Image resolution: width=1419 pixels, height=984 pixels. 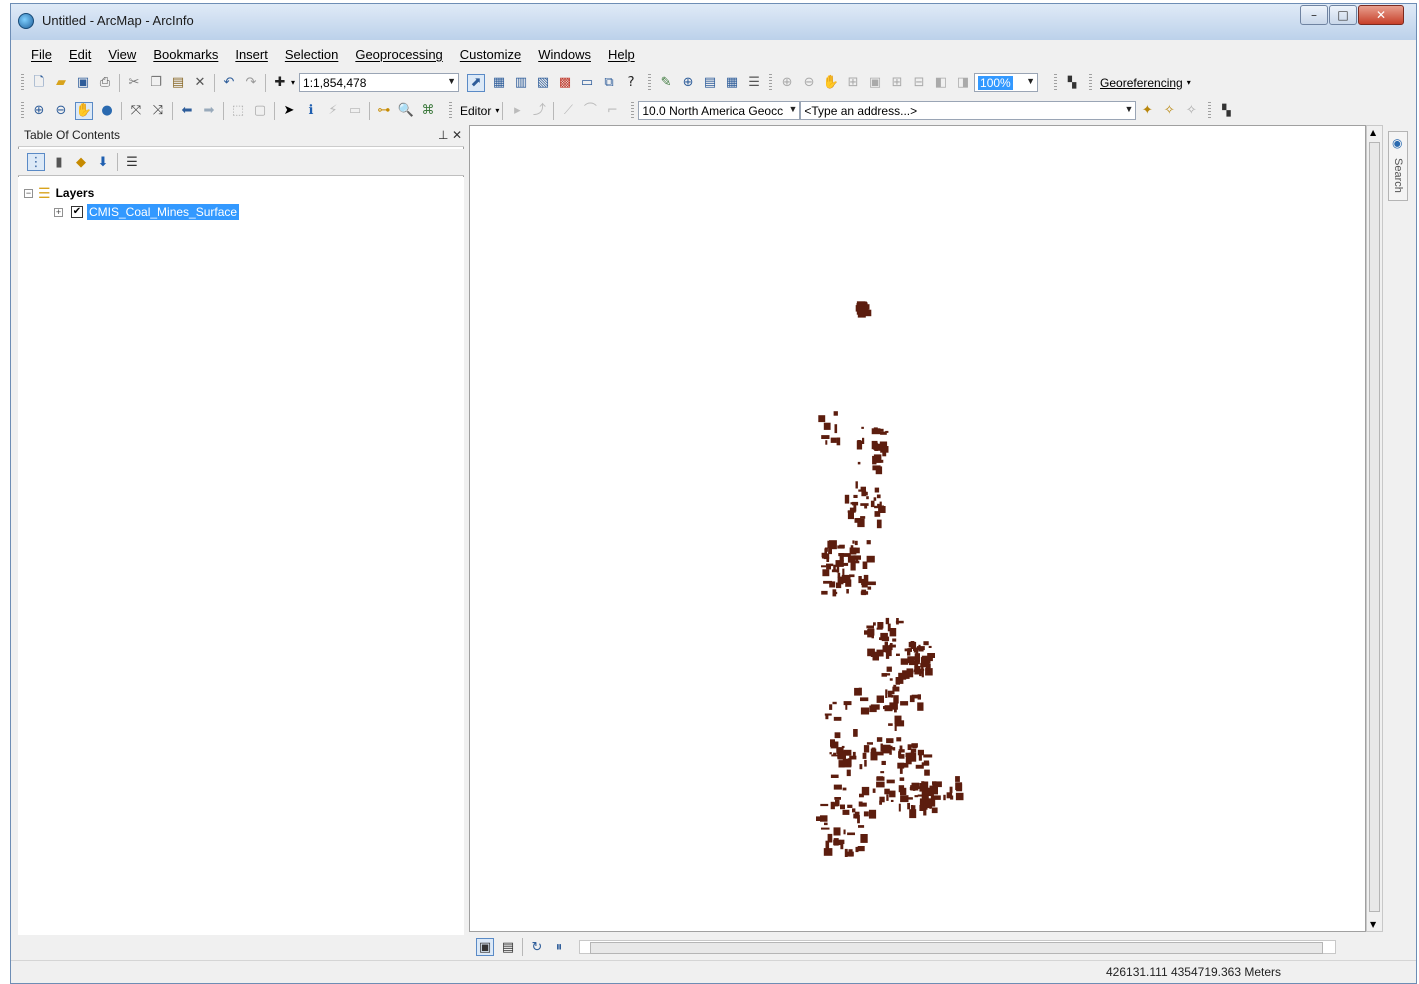 I want to click on horizontal-scrollbar, so click(x=957, y=947).